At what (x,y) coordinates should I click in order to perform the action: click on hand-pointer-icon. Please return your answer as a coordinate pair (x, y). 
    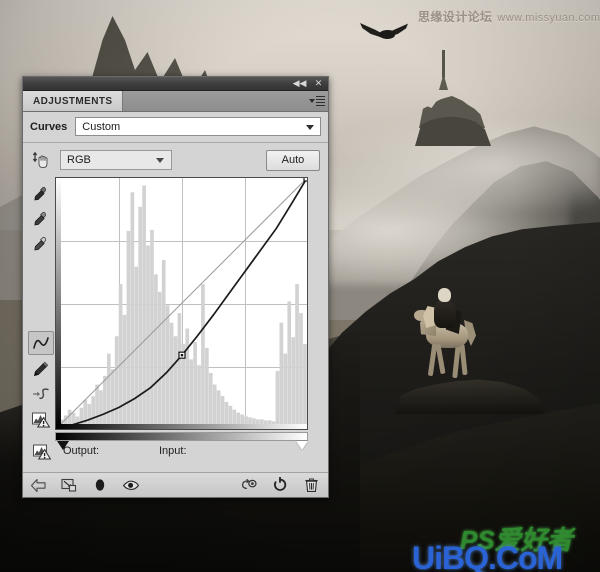
    Looking at the image, I should click on (40, 159).